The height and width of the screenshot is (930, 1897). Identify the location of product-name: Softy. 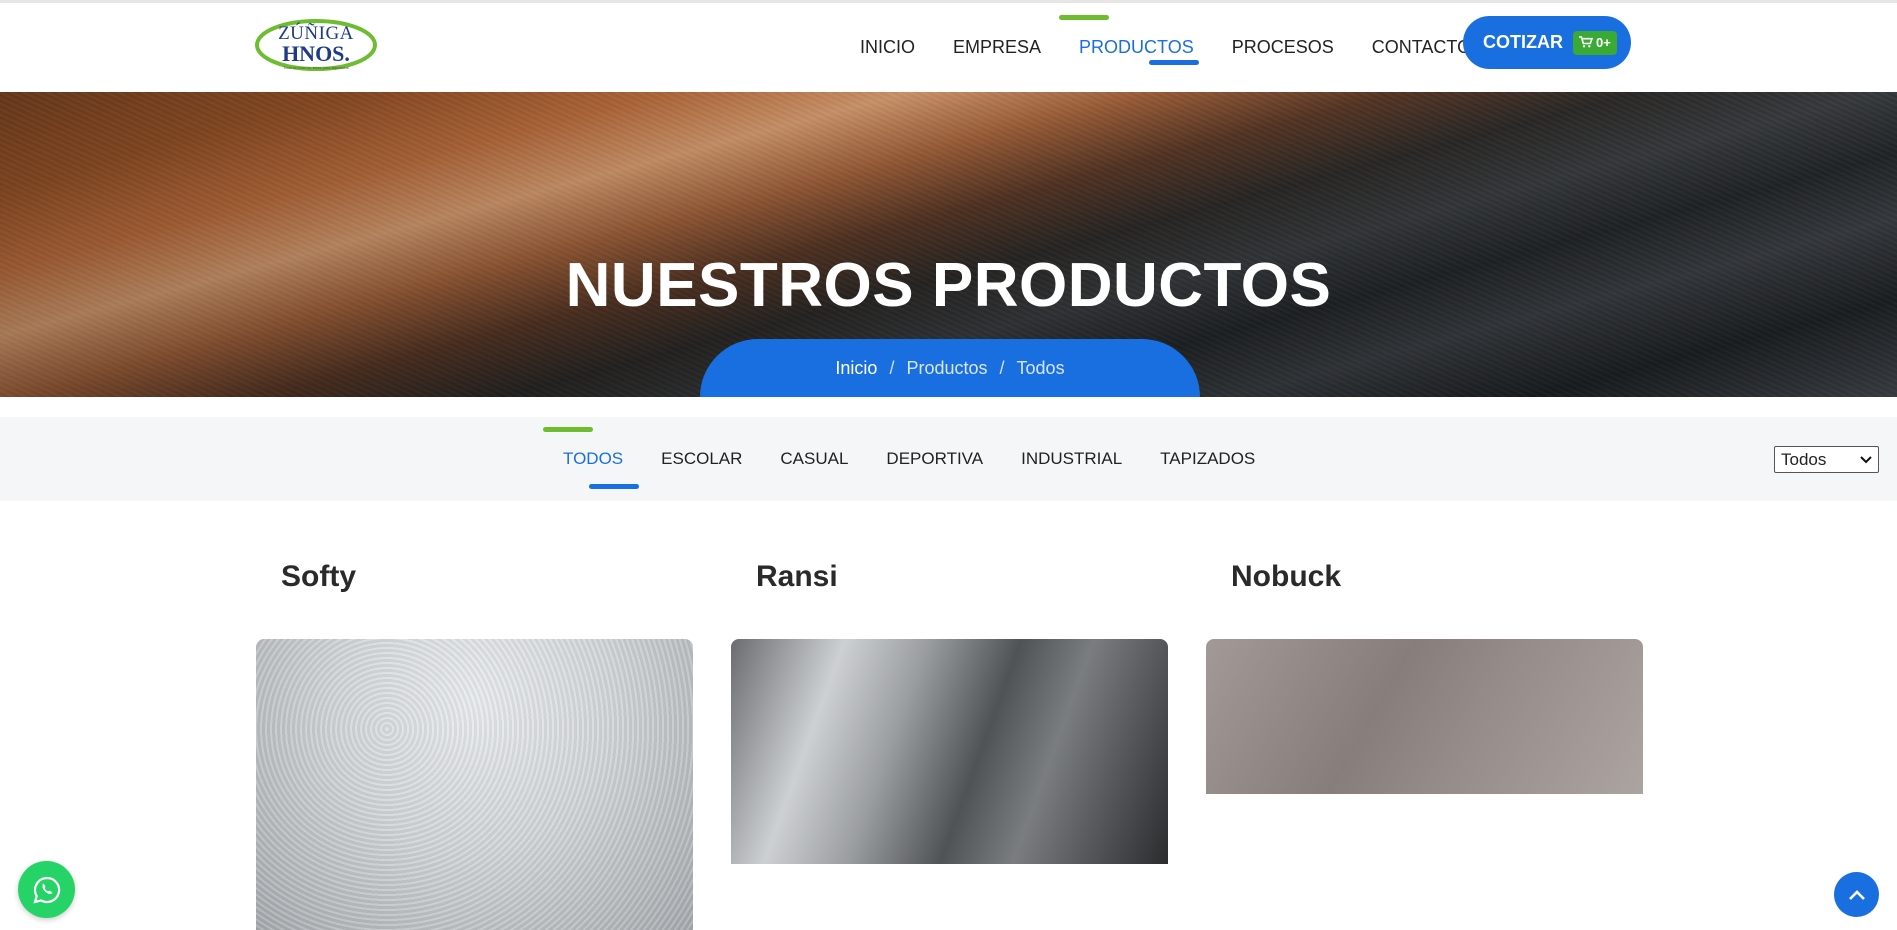
(318, 577).